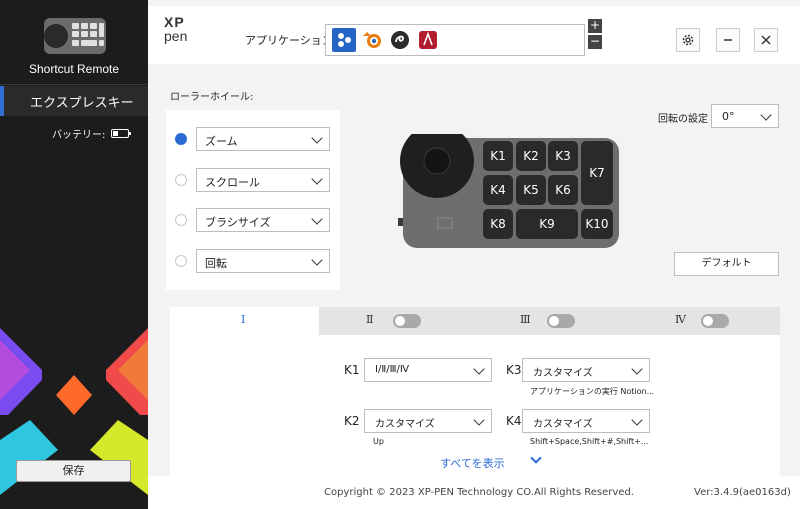 This screenshot has height=509, width=800. Describe the element at coordinates (728, 116) in the screenshot. I see `select-value: 0°` at that location.